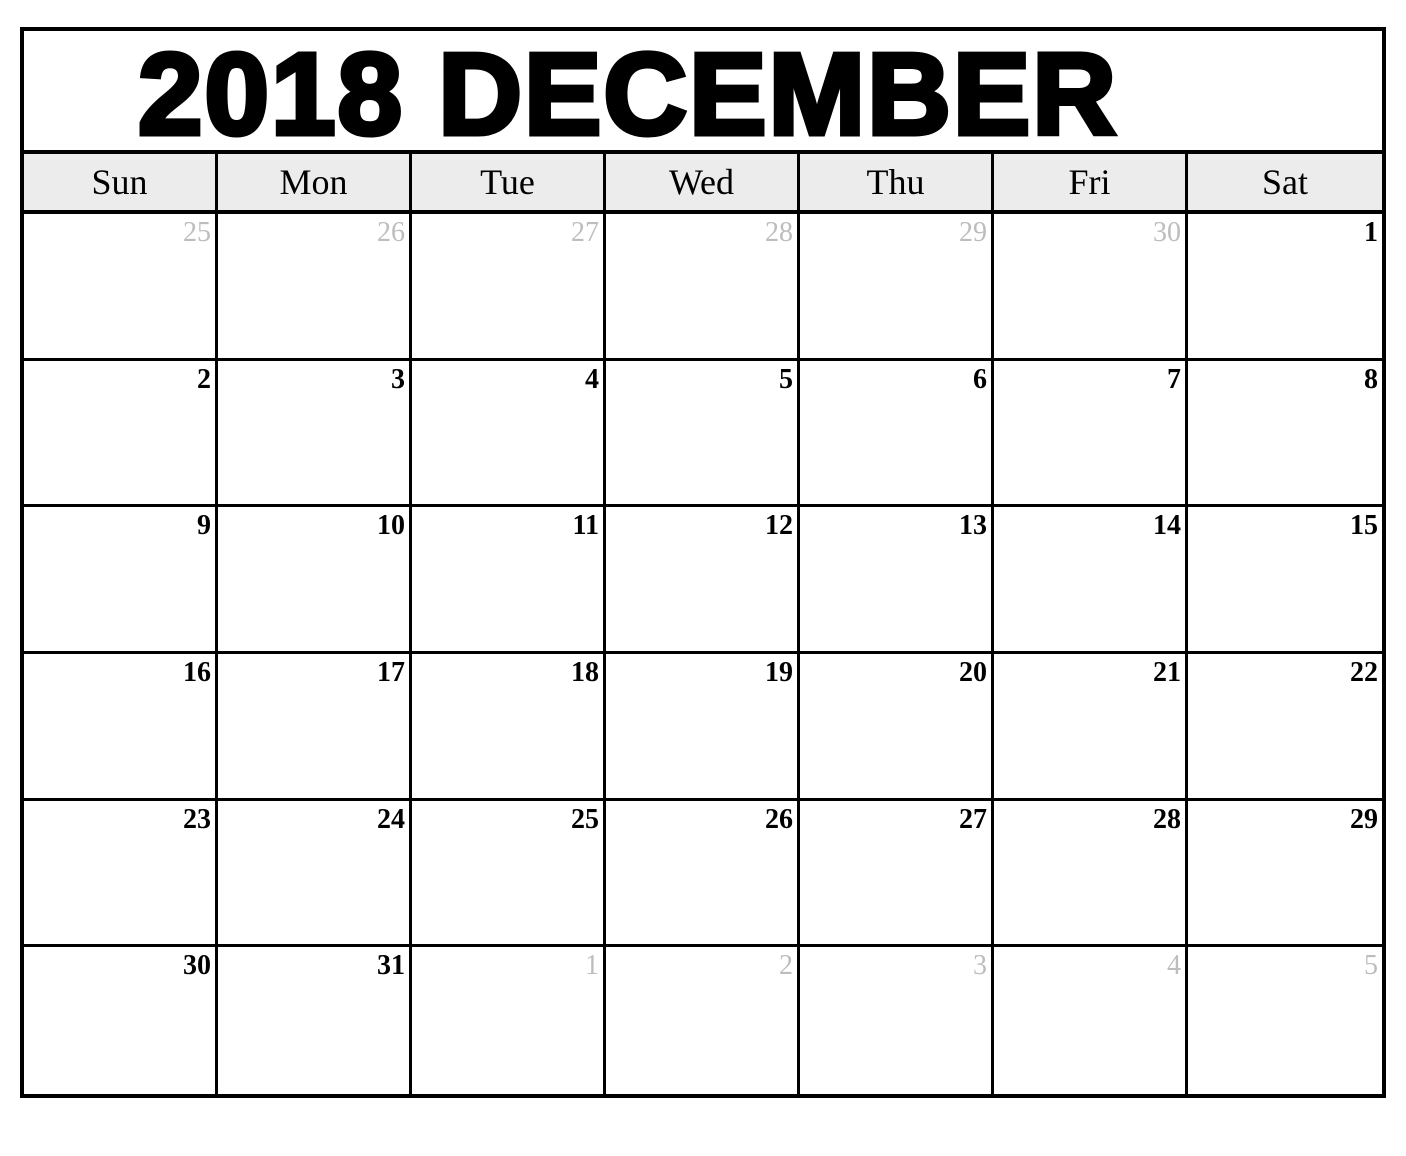 This screenshot has width=1406, height=1156. Describe the element at coordinates (897, 874) in the screenshot. I see `day-cell: 27` at that location.